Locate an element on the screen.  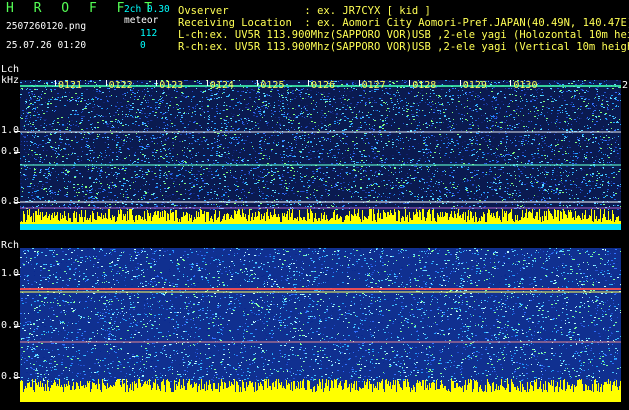
lch-time-label: 0127 is located at coordinates (374, 86).